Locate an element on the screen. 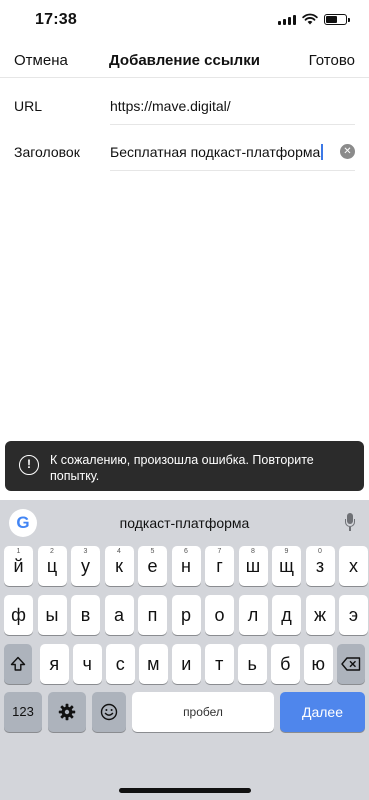 The image size is (369, 800). key-hint: 3 is located at coordinates (85, 551).